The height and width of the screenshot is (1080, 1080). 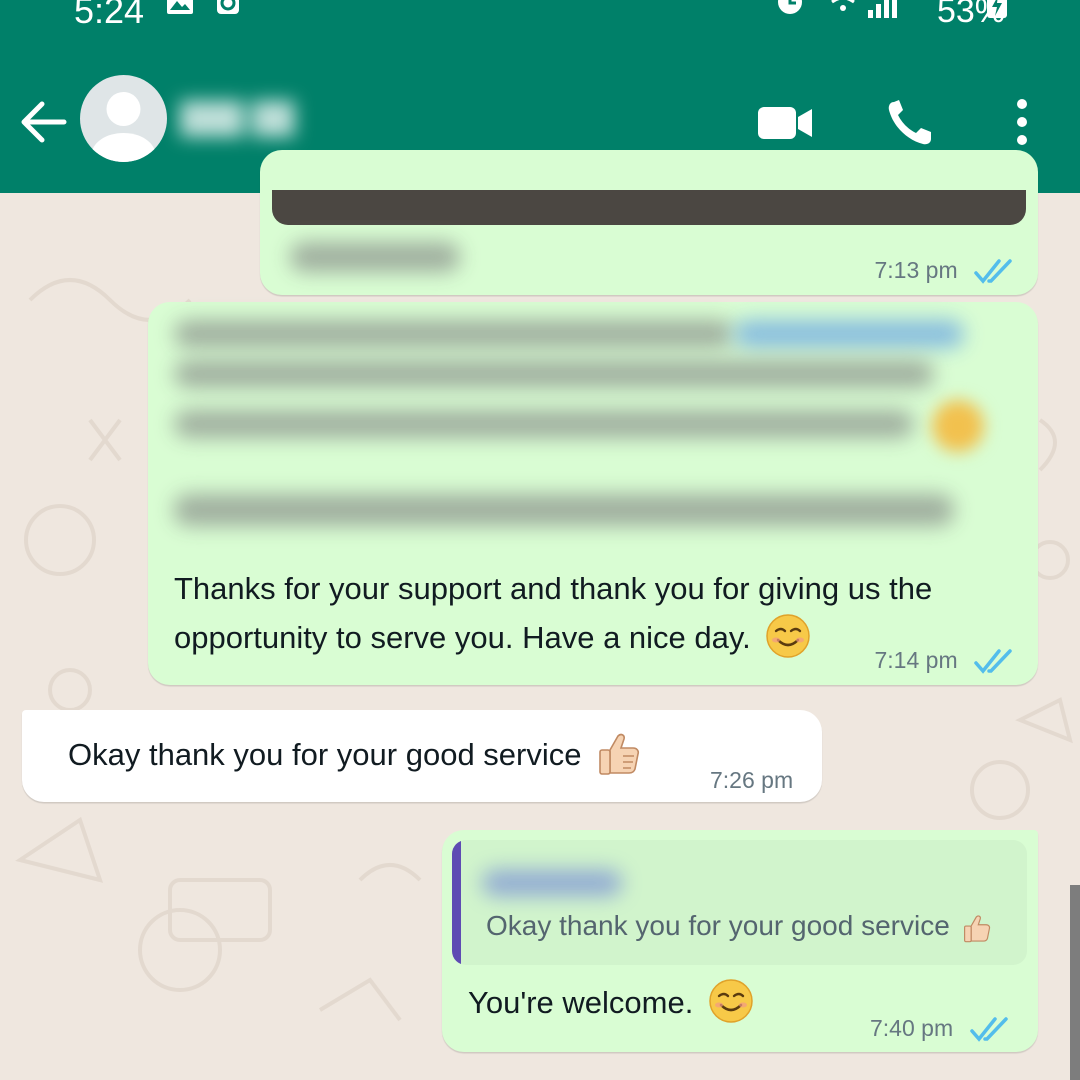 I want to click on quoted-text-content: Okay thank you for your good service, so click(x=718, y=925).